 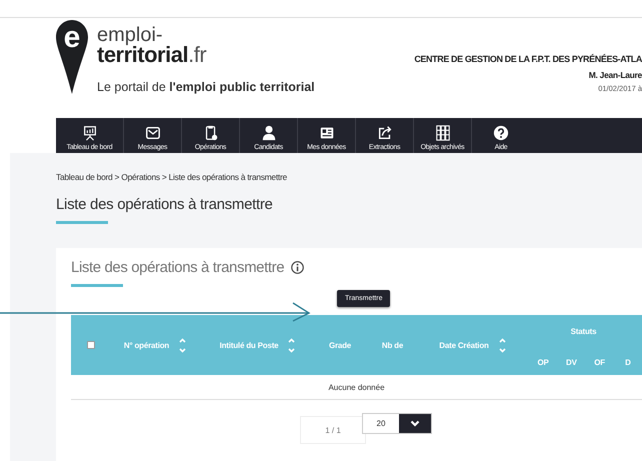 I want to click on breadcrumb: Tableau de bord > Opérations > Liste des opérations à transmettre, so click(x=172, y=177).